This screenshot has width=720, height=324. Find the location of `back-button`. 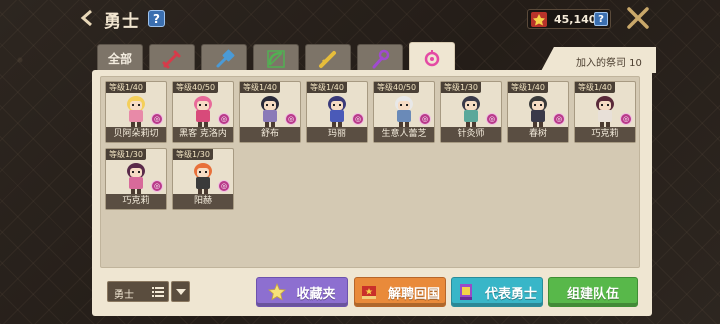

back-button is located at coordinates (87, 18).